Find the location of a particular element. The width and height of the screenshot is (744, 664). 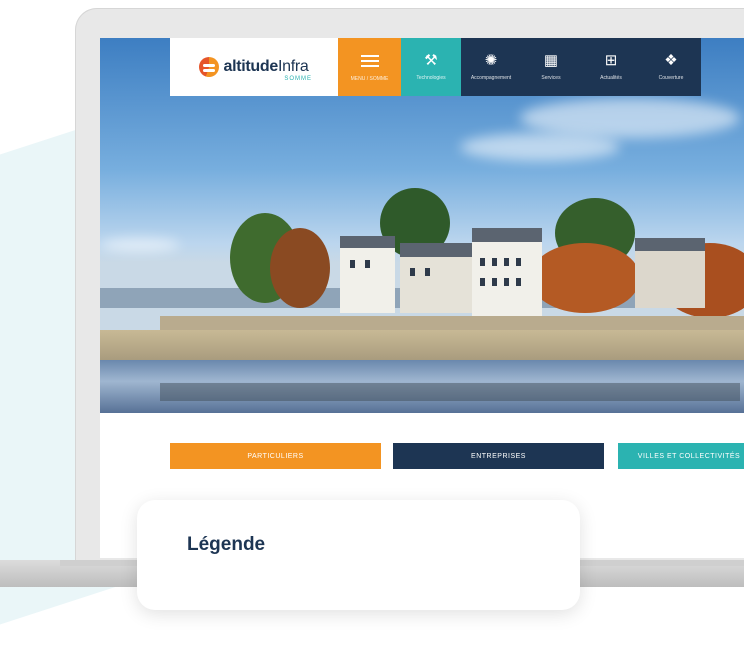

nav-item-label: Couverture is located at coordinates (671, 78).